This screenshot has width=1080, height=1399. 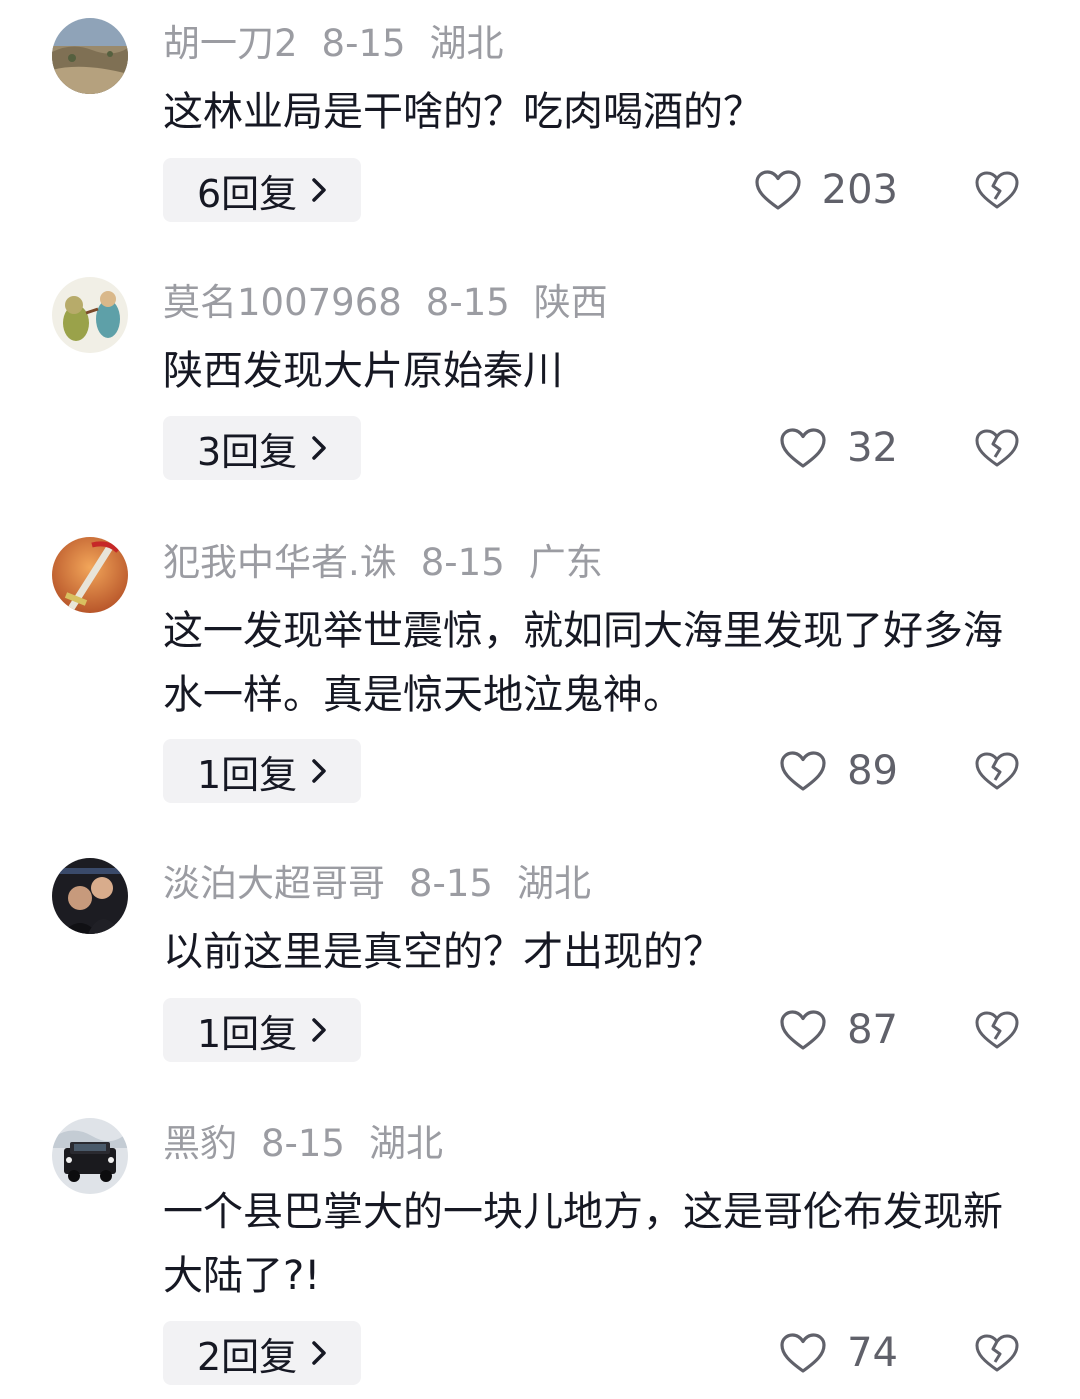 I want to click on comment-meta: 淡泊大超哥哥 8-15 湖北, so click(x=377, y=884).